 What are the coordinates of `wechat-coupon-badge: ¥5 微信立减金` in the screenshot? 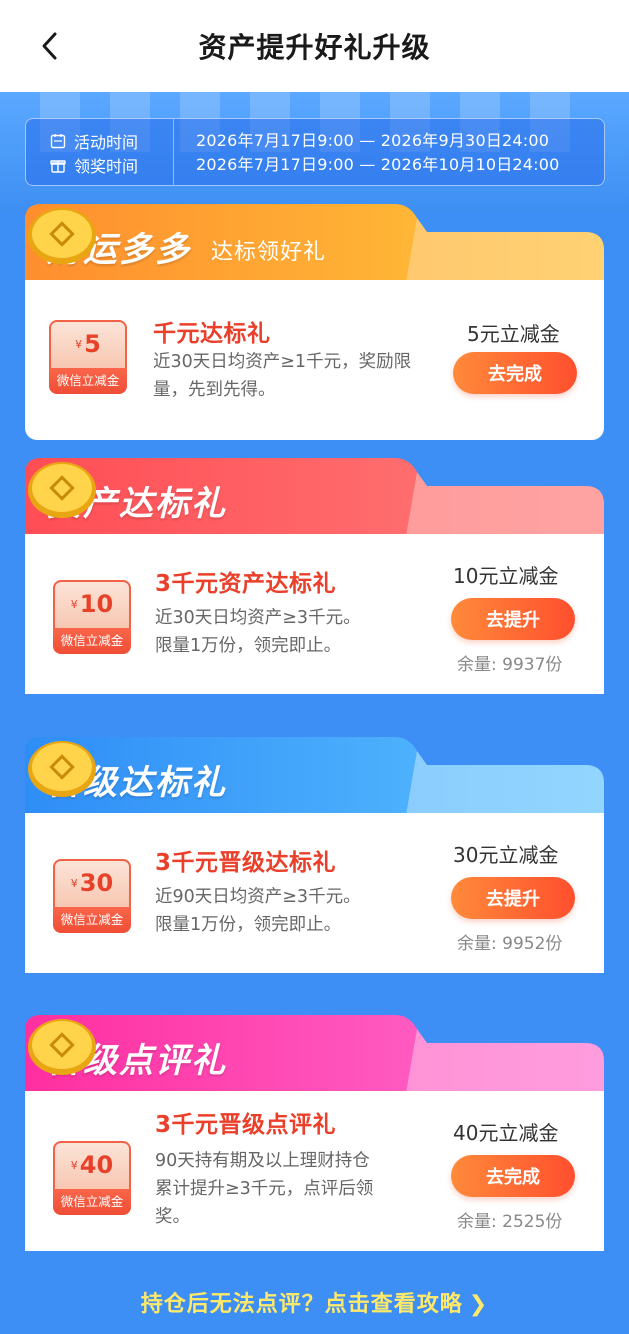 It's located at (88, 357).